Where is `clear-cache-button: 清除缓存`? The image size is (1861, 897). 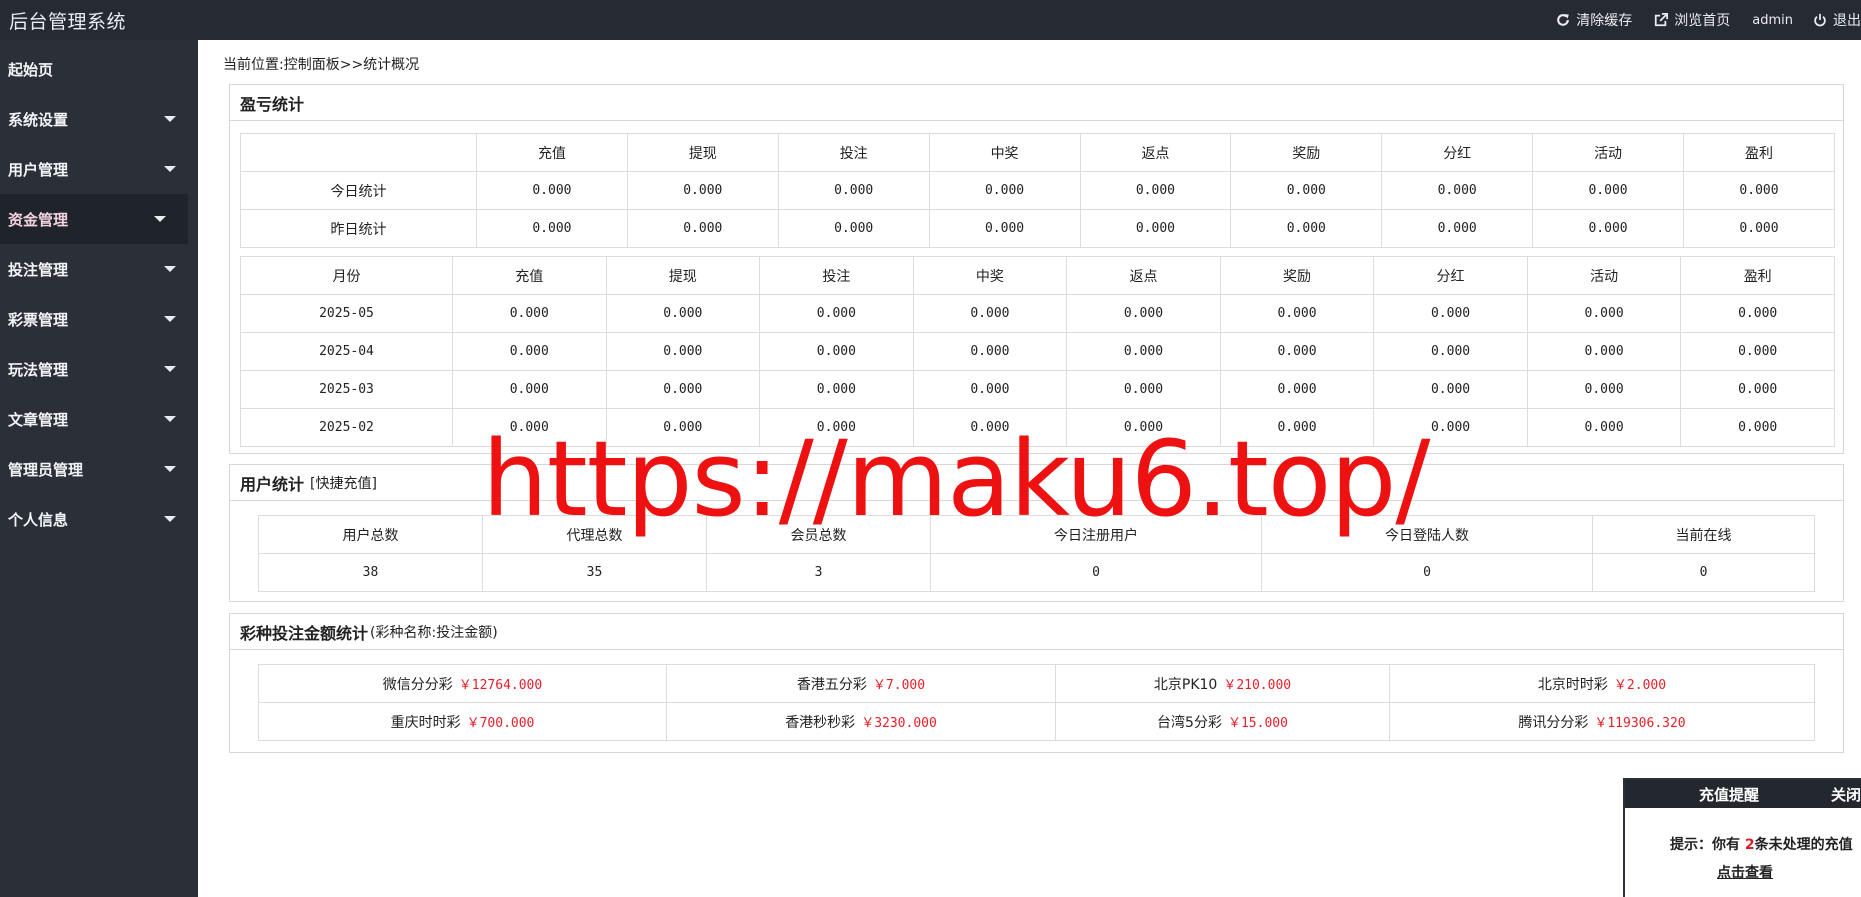
clear-cache-button: 清除缓存 is located at coordinates (1594, 20).